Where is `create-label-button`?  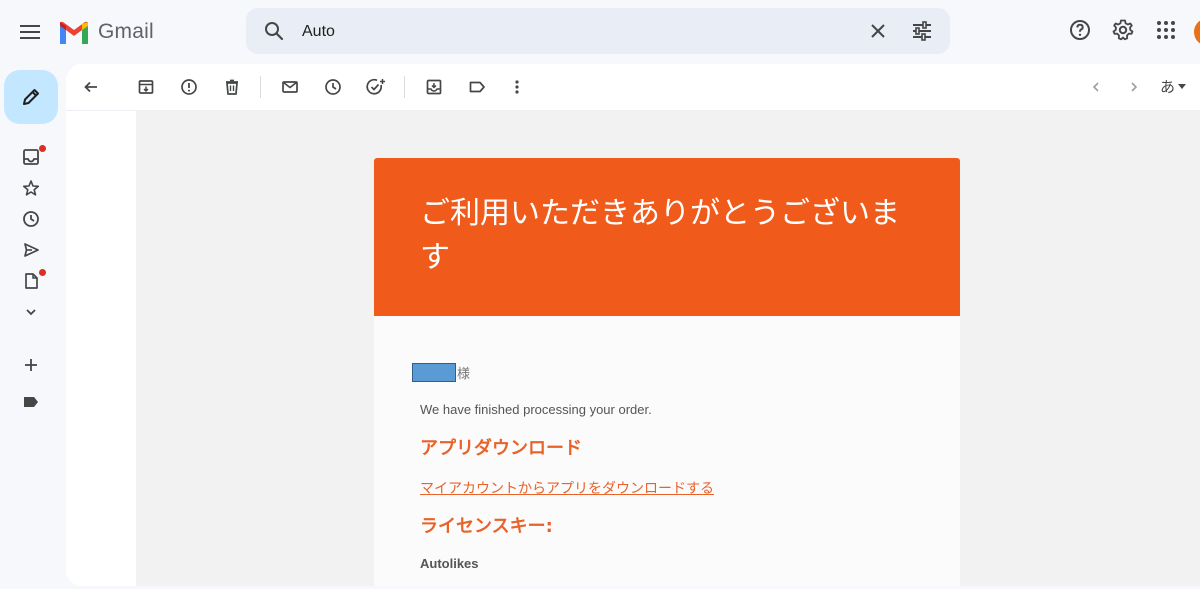 create-label-button is located at coordinates (31, 365).